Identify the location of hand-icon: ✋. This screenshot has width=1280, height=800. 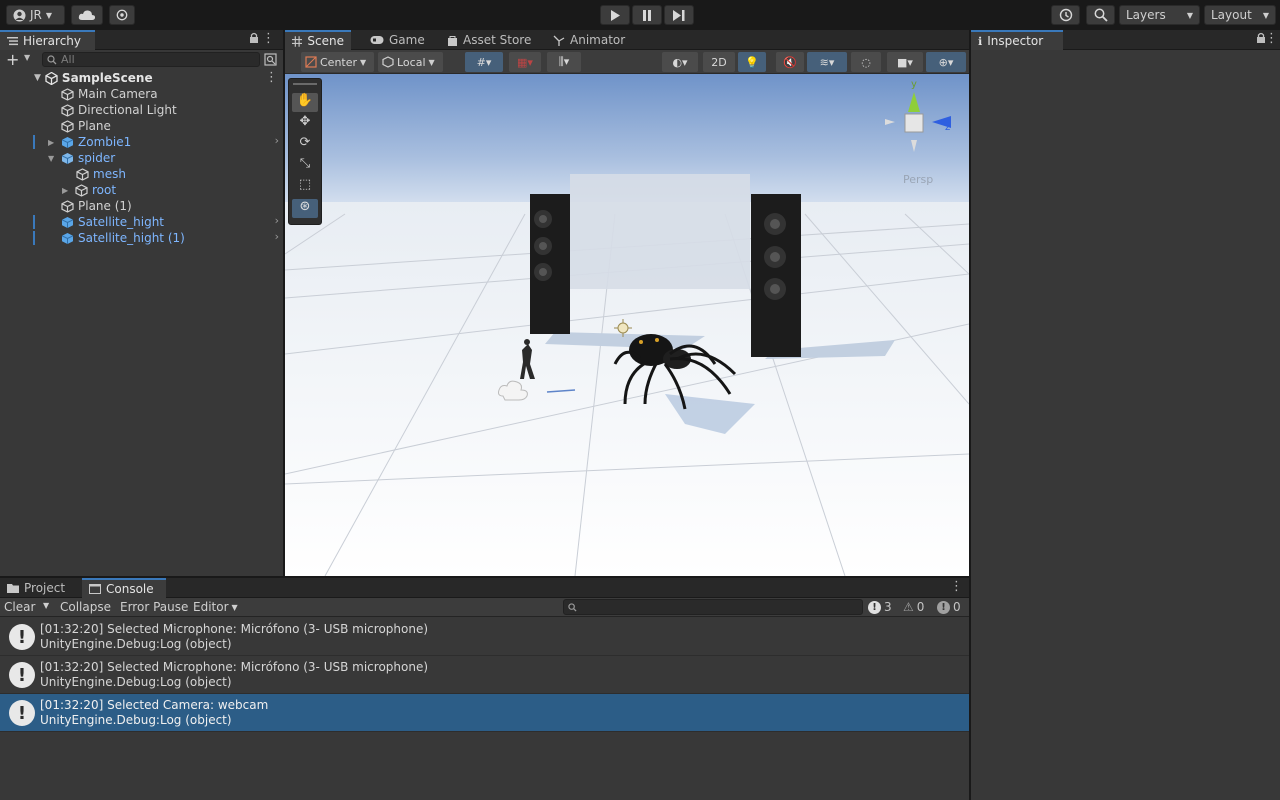
(305, 100).